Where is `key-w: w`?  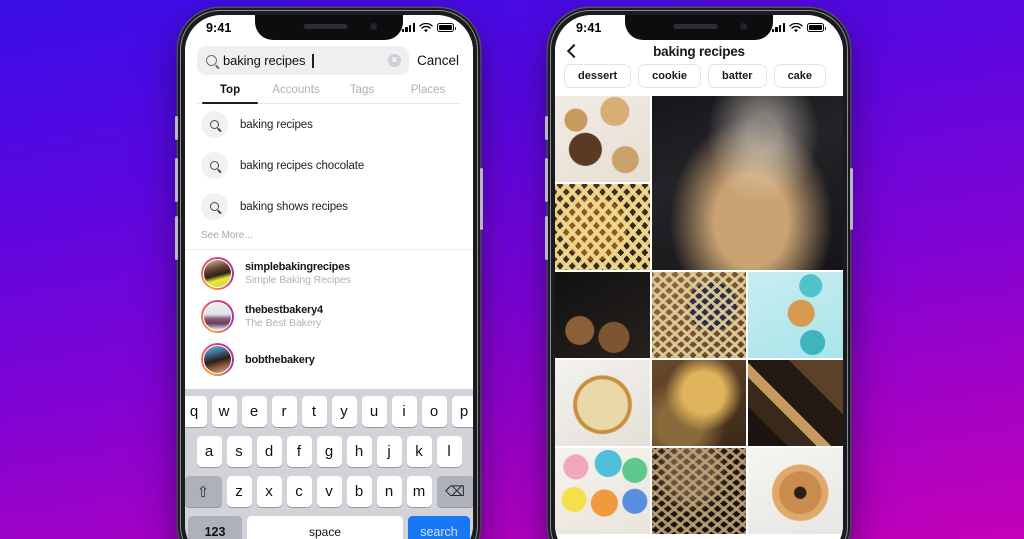
key-w: w is located at coordinates (224, 411).